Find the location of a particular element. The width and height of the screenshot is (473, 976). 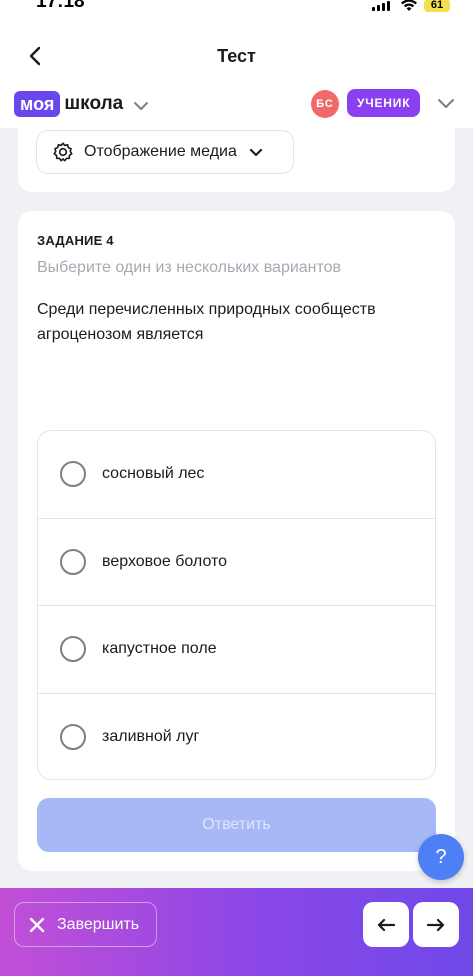

battery-icon: 61 is located at coordinates (437, 6).